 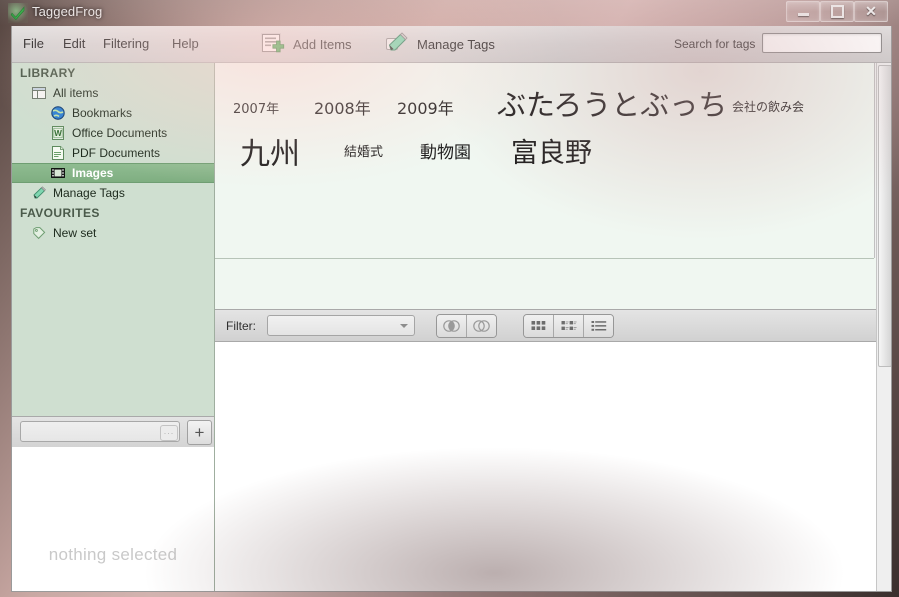 I want to click on tag-cloud-footer-band, so click(x=553, y=284).